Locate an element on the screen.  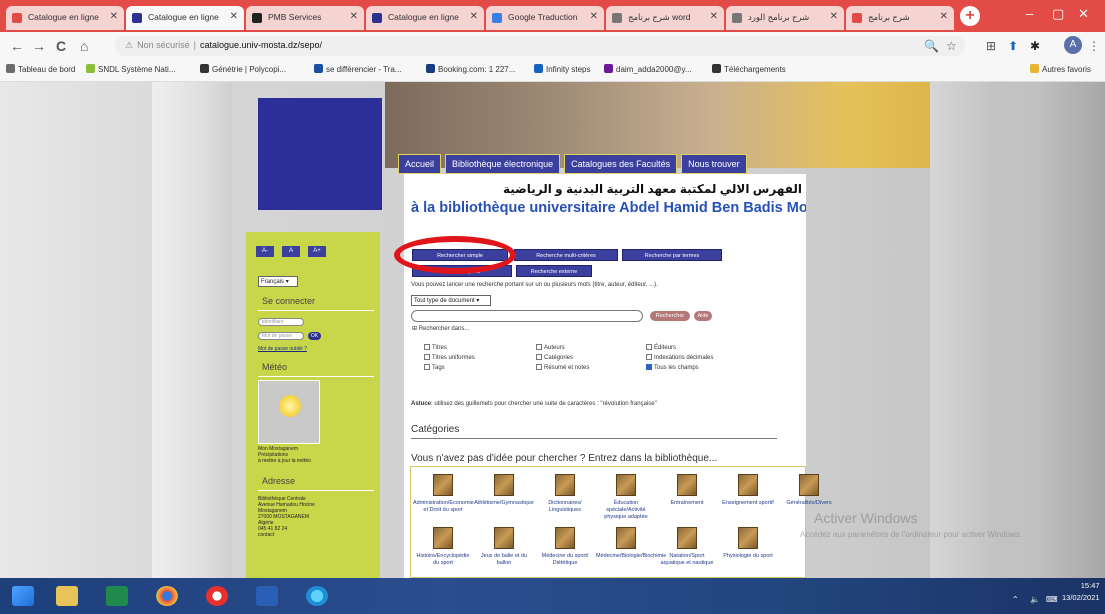
checkbox-tous-champs: Tous les champs is located at coordinates (672, 367).